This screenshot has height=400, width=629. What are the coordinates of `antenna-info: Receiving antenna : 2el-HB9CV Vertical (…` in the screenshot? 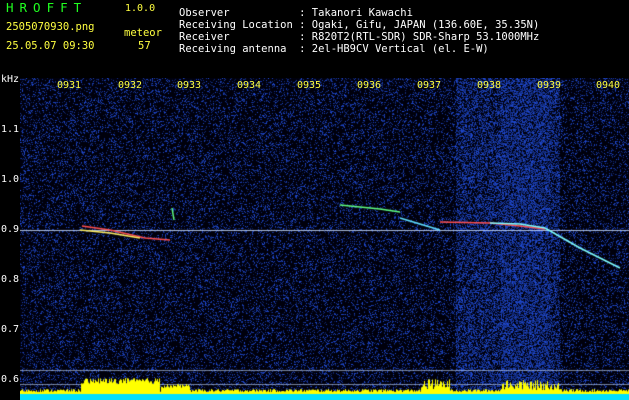 It's located at (334, 49).